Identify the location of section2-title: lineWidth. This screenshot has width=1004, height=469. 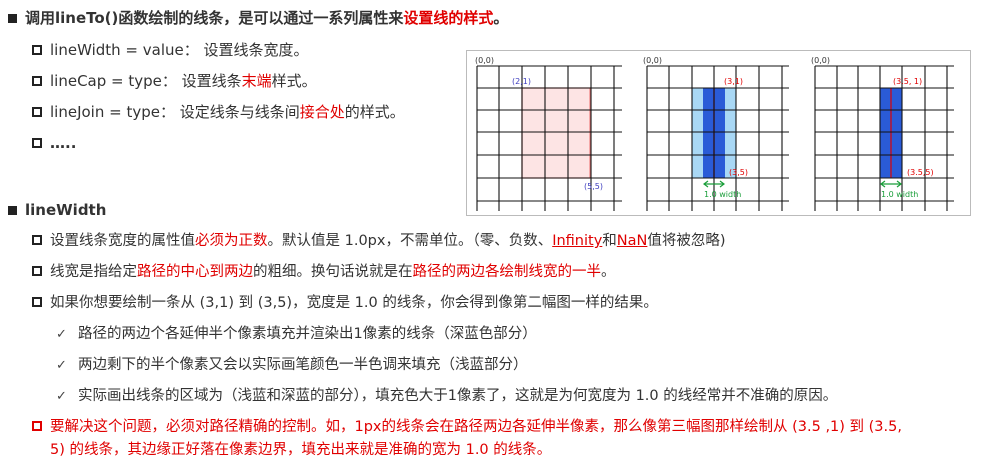
(57, 210).